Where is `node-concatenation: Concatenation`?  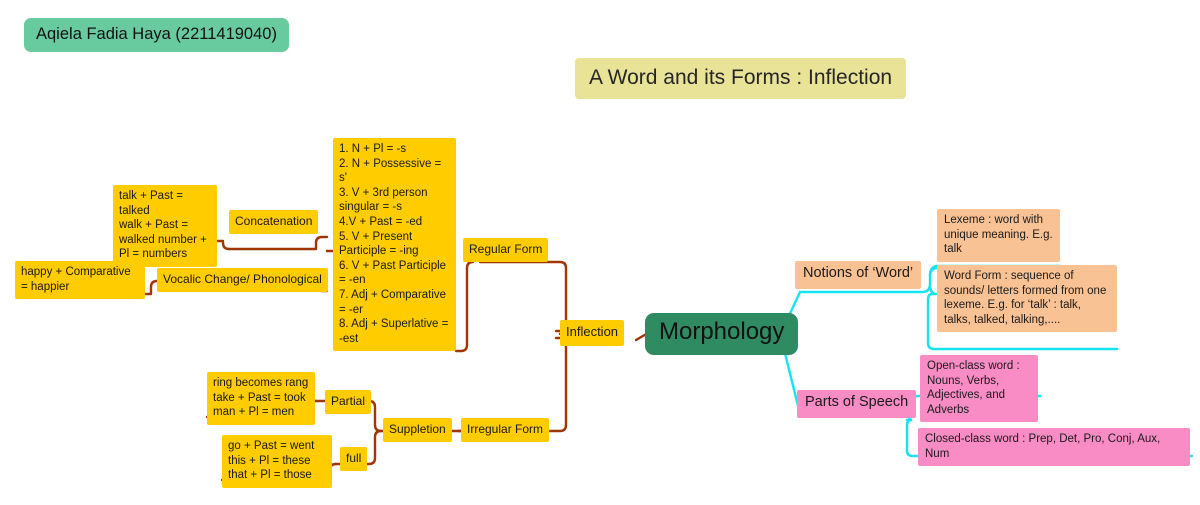
node-concatenation: Concatenation is located at coordinates (274, 222).